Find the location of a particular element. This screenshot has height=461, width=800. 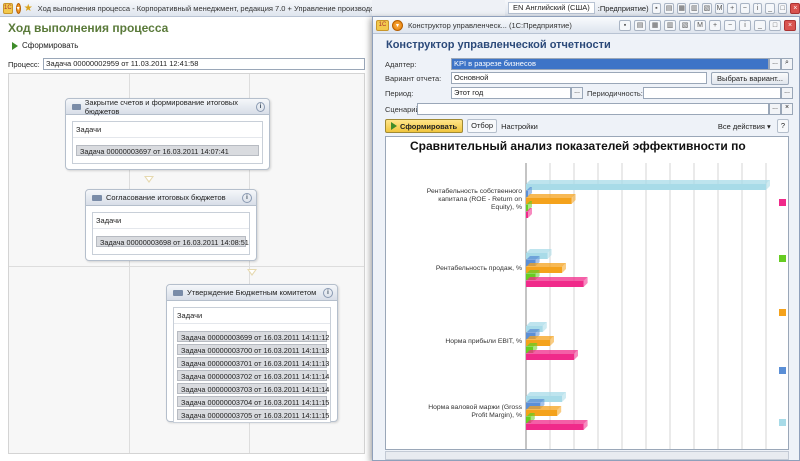

generate-button: Сформировать is located at coordinates (424, 126).